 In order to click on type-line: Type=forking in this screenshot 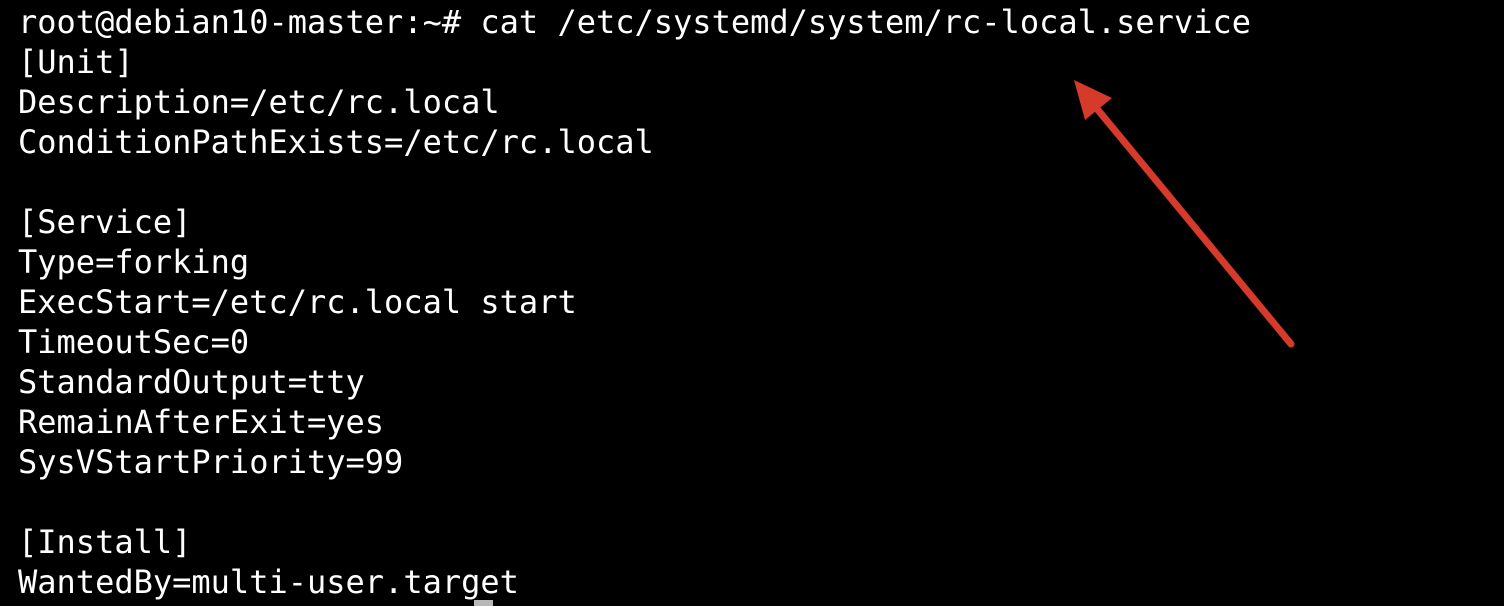, I will do `click(134, 262)`.